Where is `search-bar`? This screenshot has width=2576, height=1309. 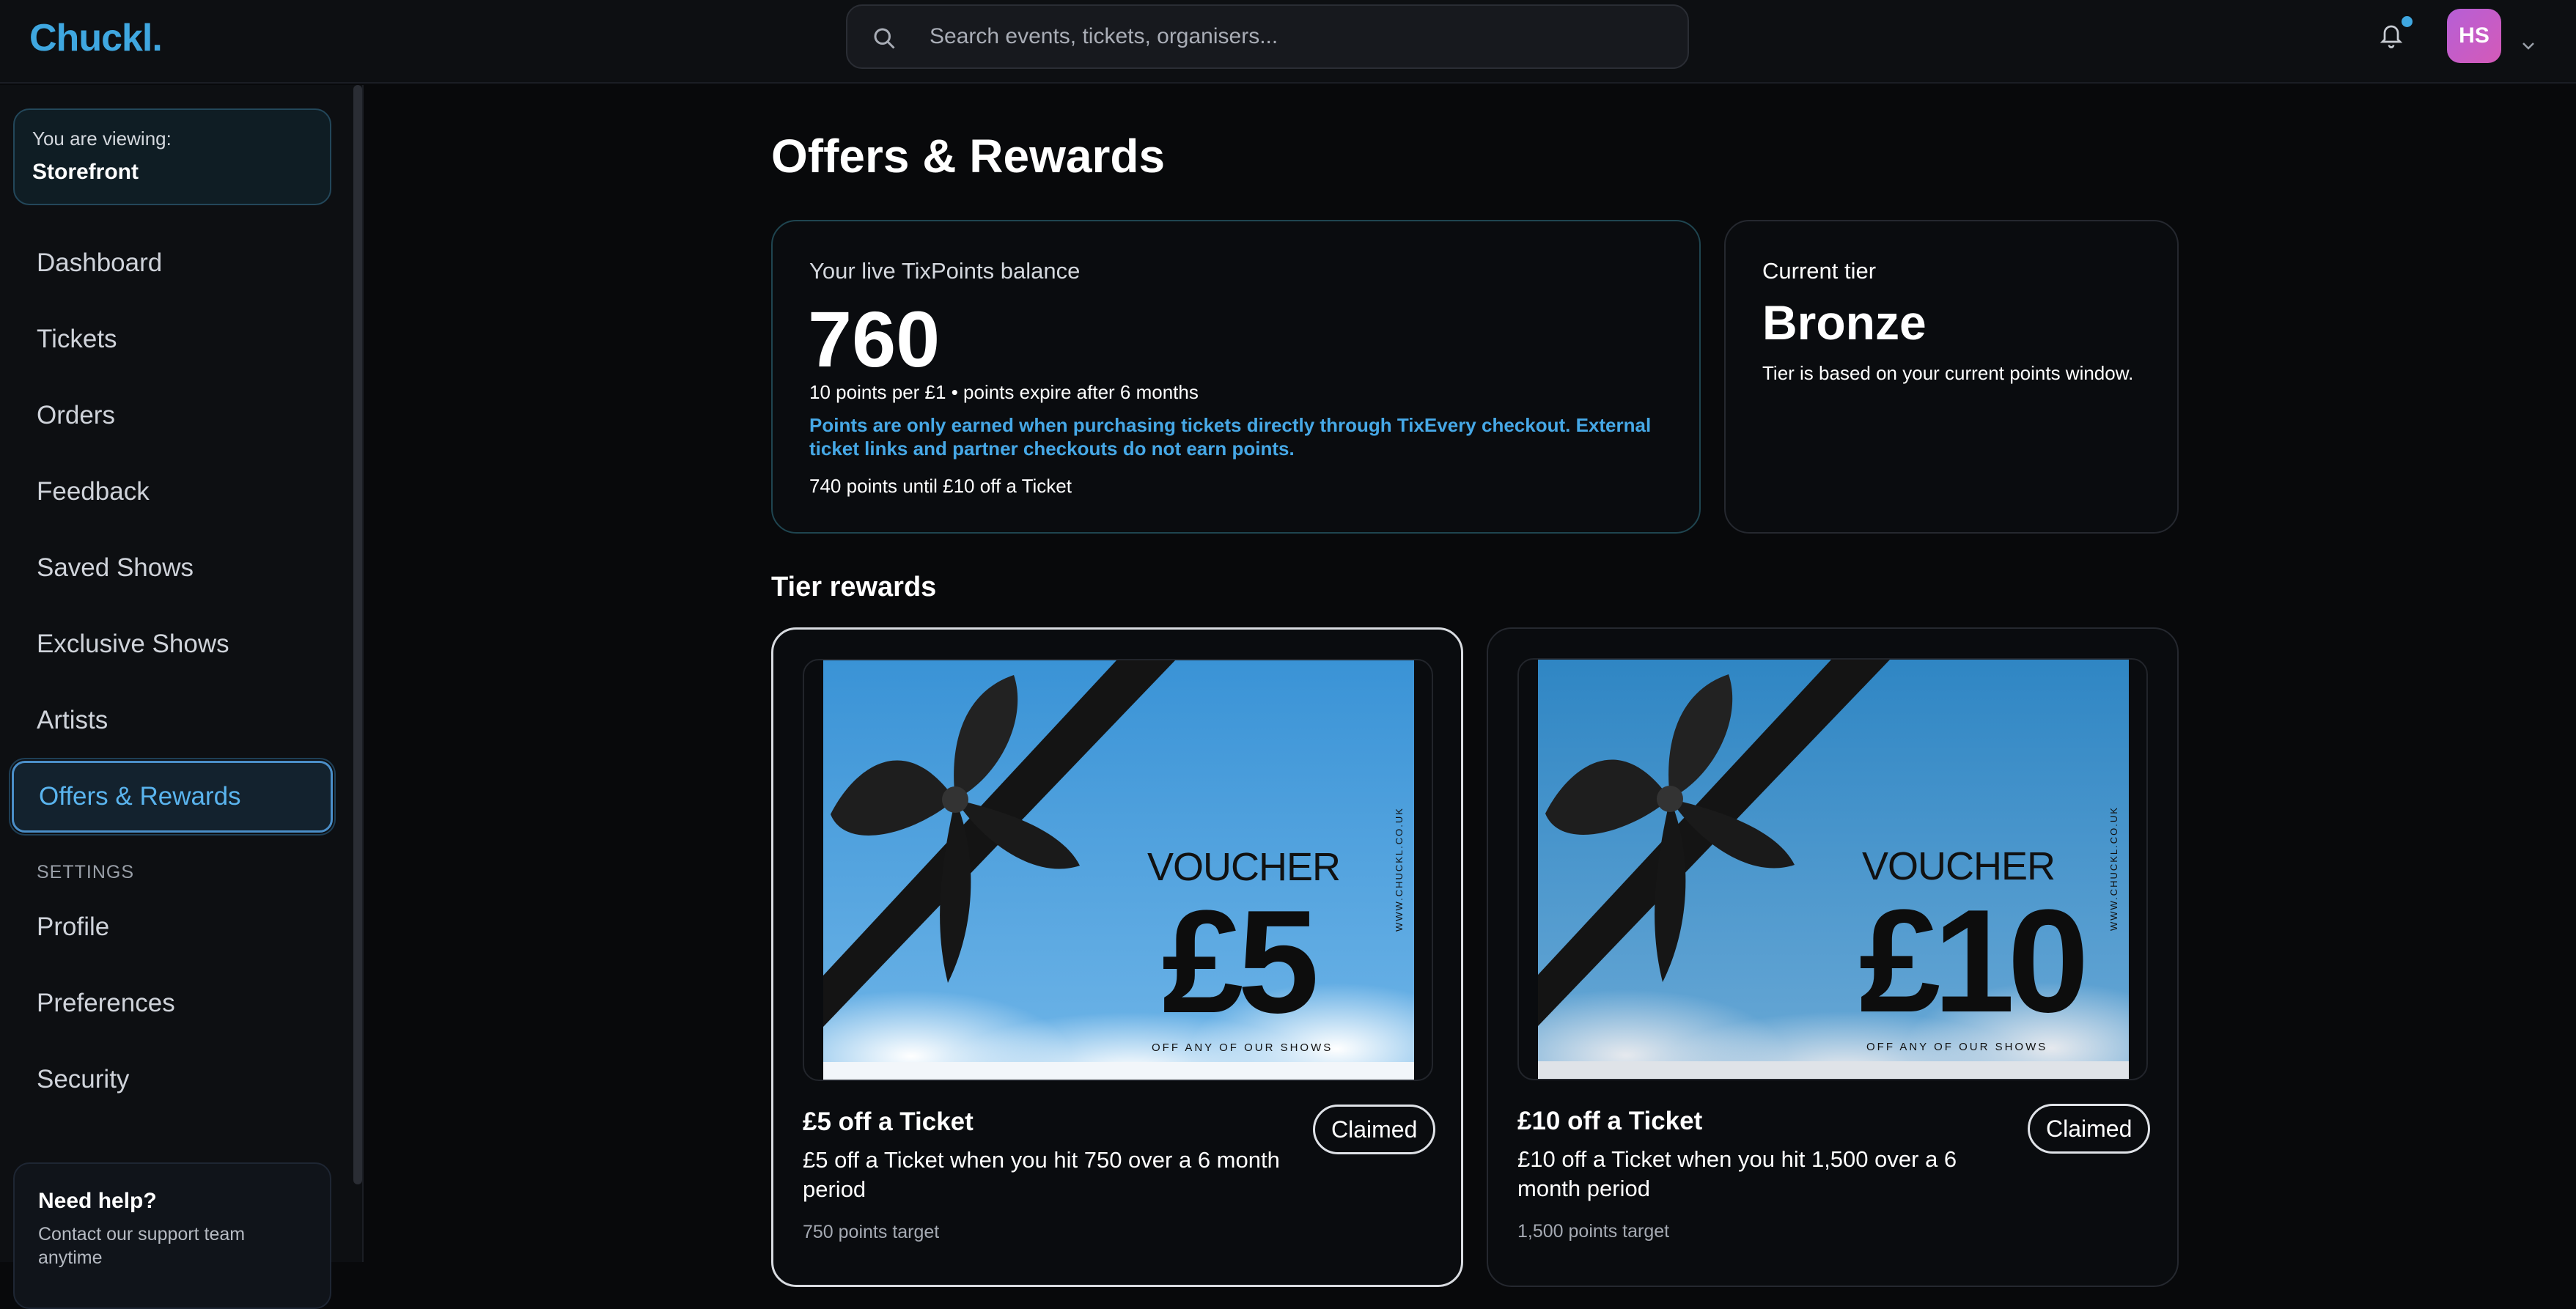
search-bar is located at coordinates (1267, 36).